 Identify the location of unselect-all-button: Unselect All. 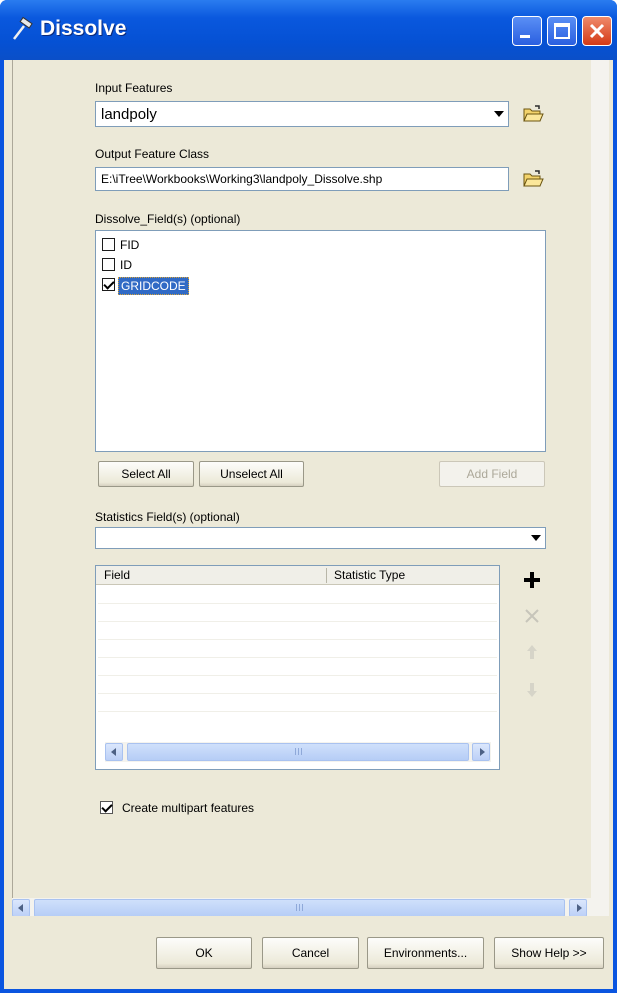
(251, 474).